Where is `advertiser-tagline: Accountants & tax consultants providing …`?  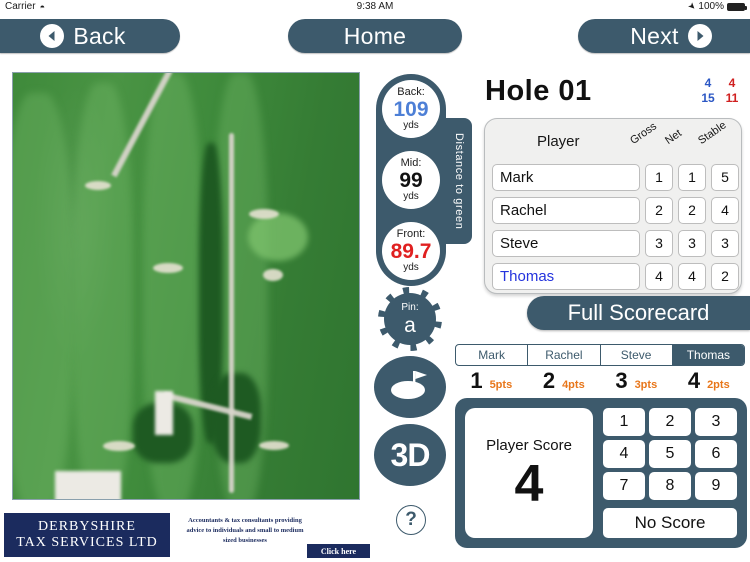 advertiser-tagline: Accountants & tax consultants providing … is located at coordinates (245, 530).